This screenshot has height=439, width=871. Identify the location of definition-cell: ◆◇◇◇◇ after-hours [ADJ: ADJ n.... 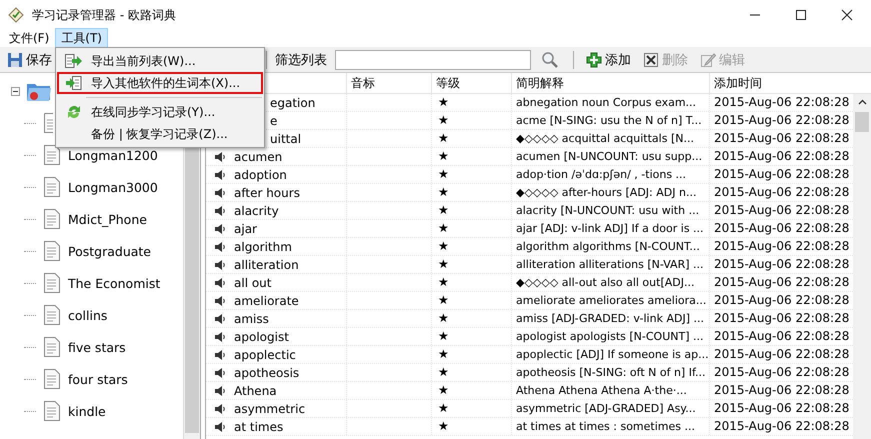
(610, 192).